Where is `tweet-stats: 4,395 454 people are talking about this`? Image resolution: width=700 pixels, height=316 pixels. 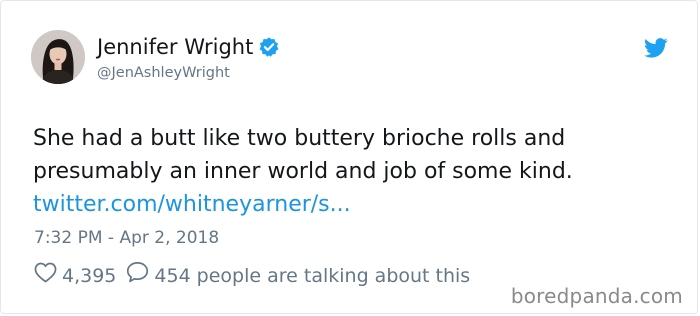 tweet-stats: 4,395 454 people are talking about this is located at coordinates (252, 275).